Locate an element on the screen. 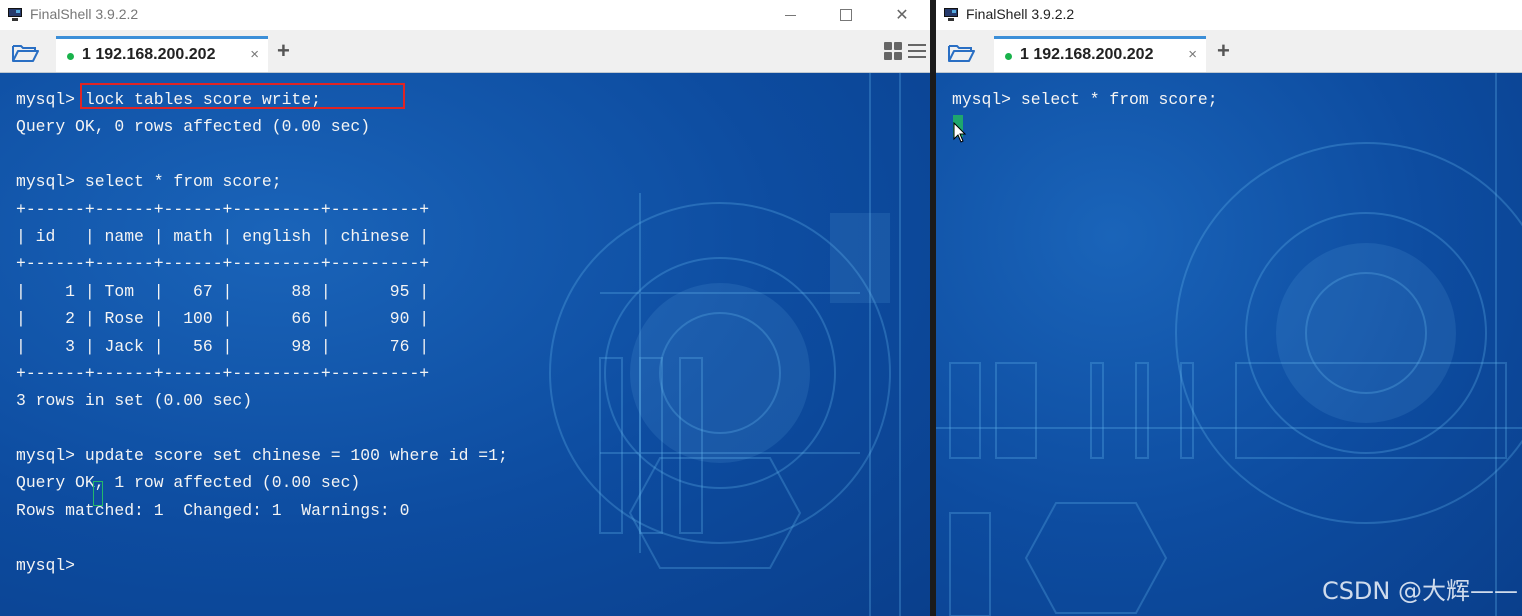 The width and height of the screenshot is (1522, 616). highlight-annotation is located at coordinates (242, 96).